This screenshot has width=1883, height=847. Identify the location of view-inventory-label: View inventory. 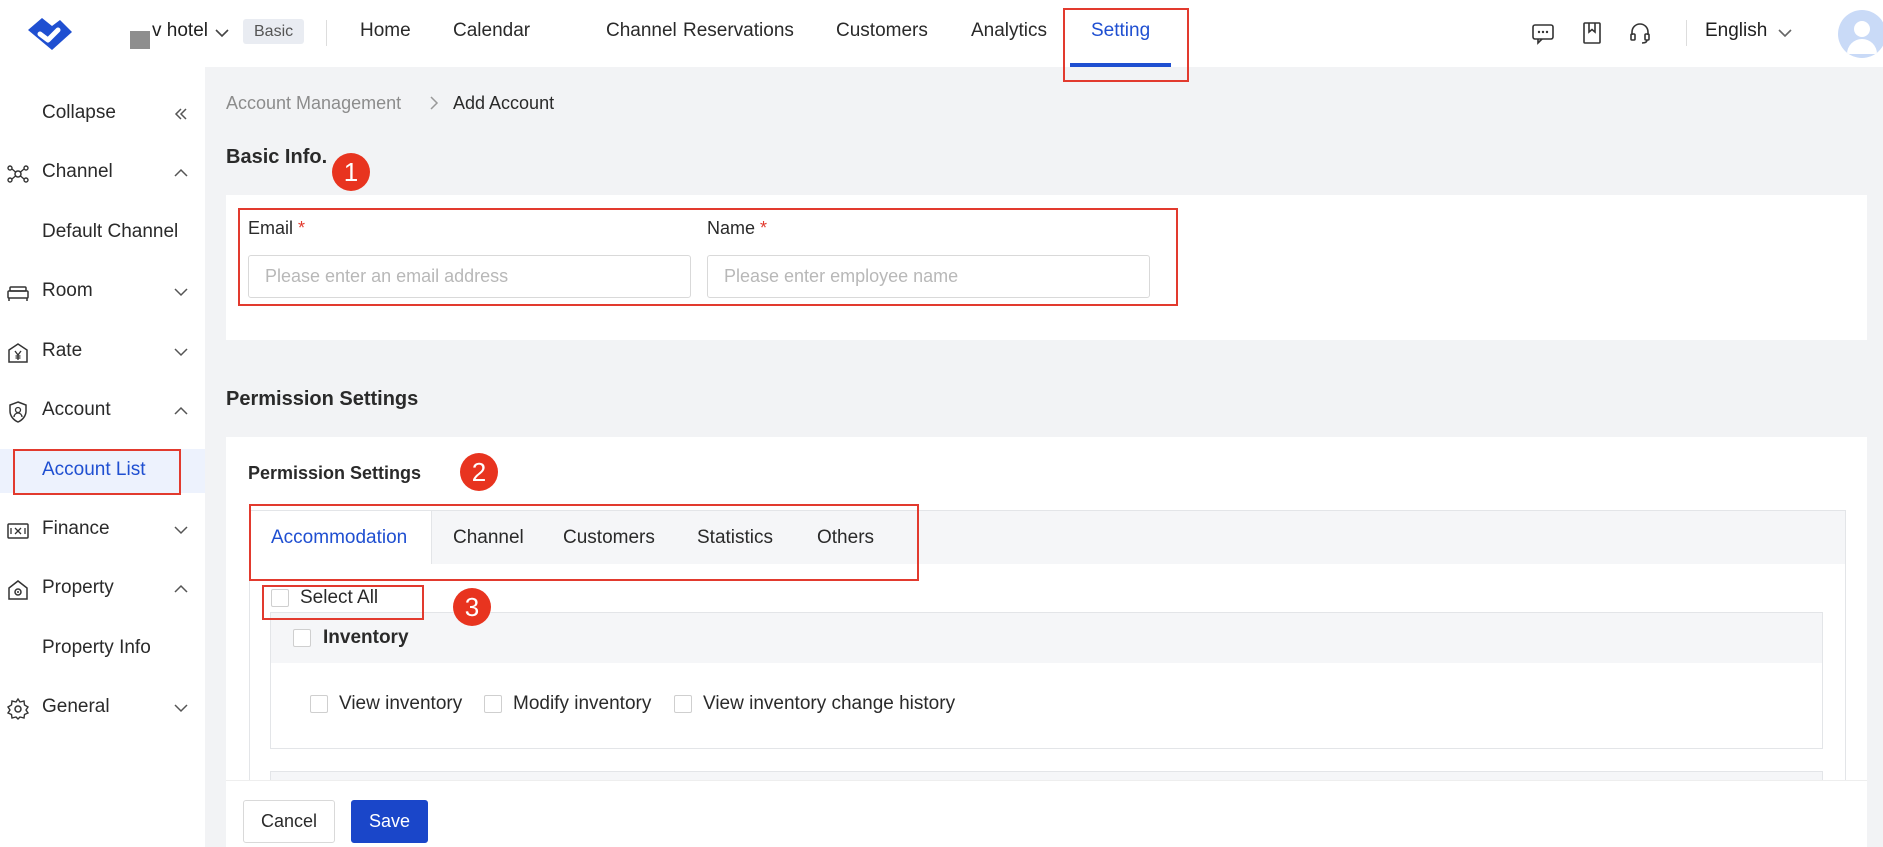
(400, 704).